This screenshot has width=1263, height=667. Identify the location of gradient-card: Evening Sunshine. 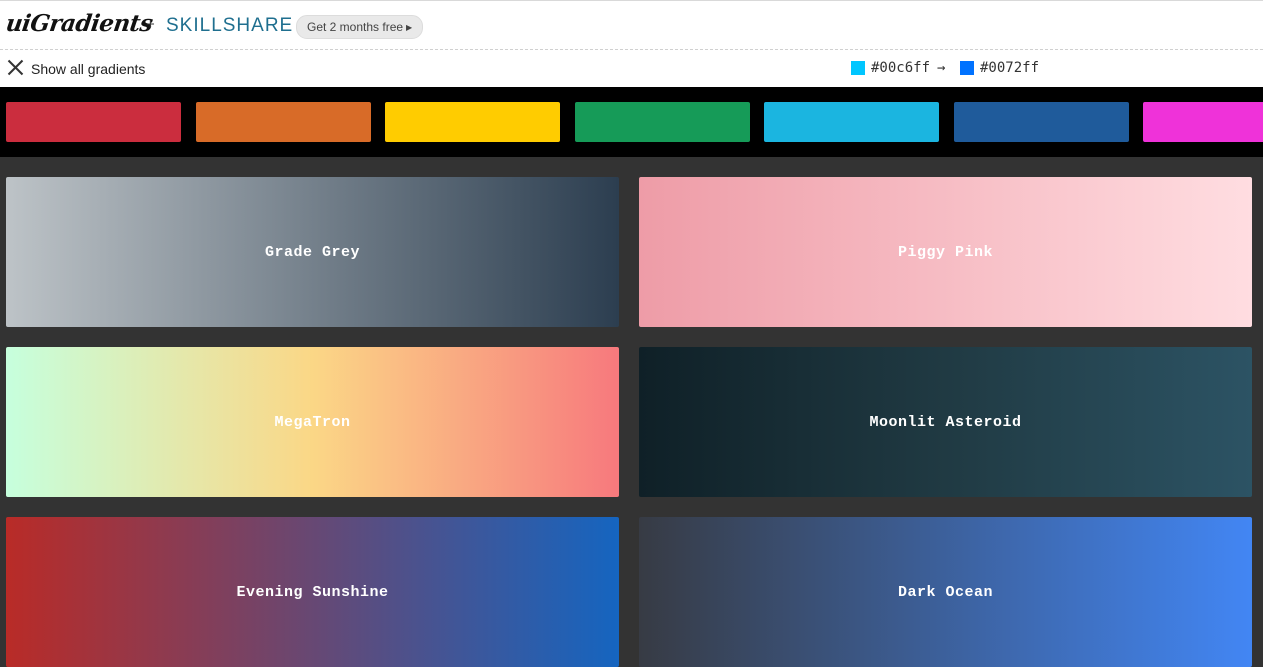
(312, 592).